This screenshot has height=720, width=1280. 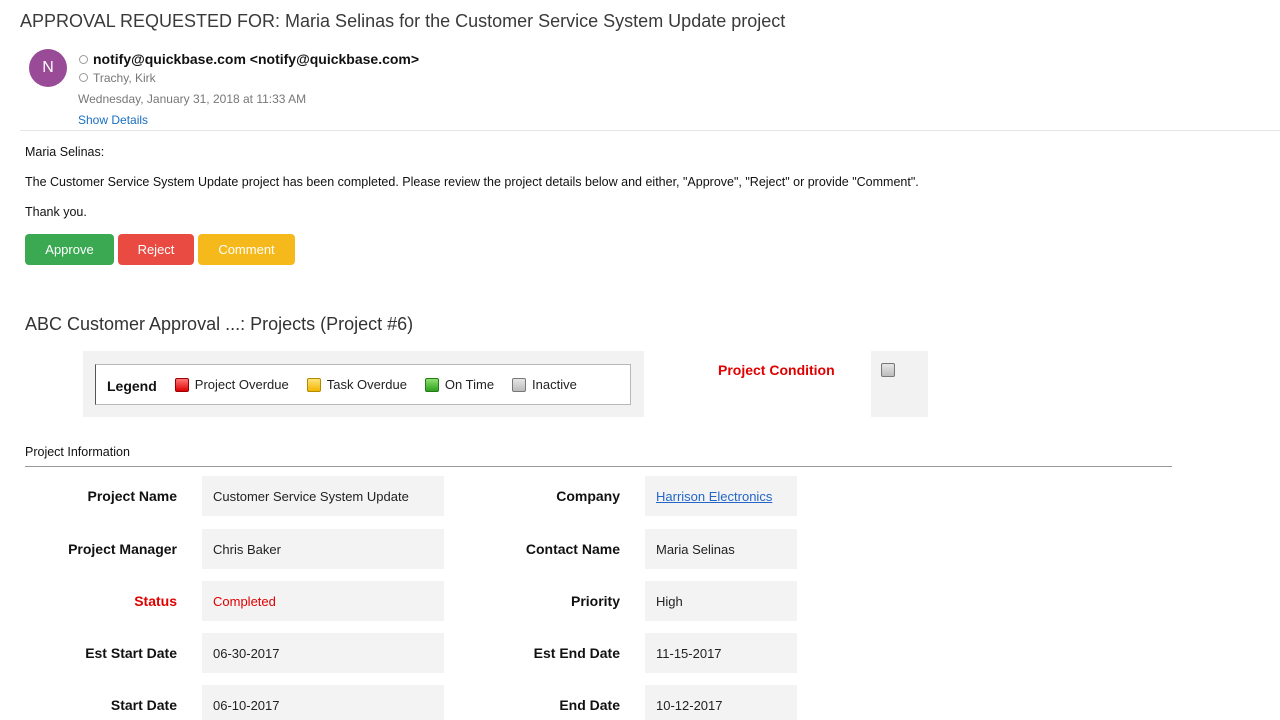 I want to click on status-value: Completed, so click(x=323, y=601).